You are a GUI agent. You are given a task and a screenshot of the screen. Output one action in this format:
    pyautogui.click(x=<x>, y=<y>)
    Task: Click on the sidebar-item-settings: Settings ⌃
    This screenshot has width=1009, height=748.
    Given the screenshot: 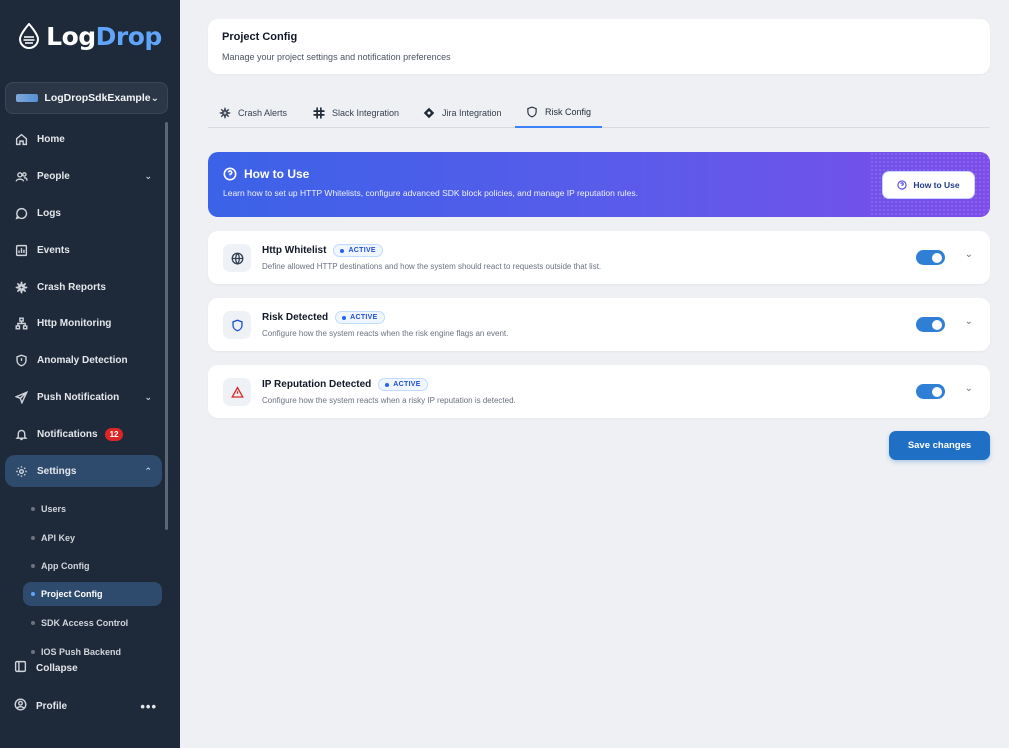 What is the action you would take?
    pyautogui.click(x=83, y=471)
    